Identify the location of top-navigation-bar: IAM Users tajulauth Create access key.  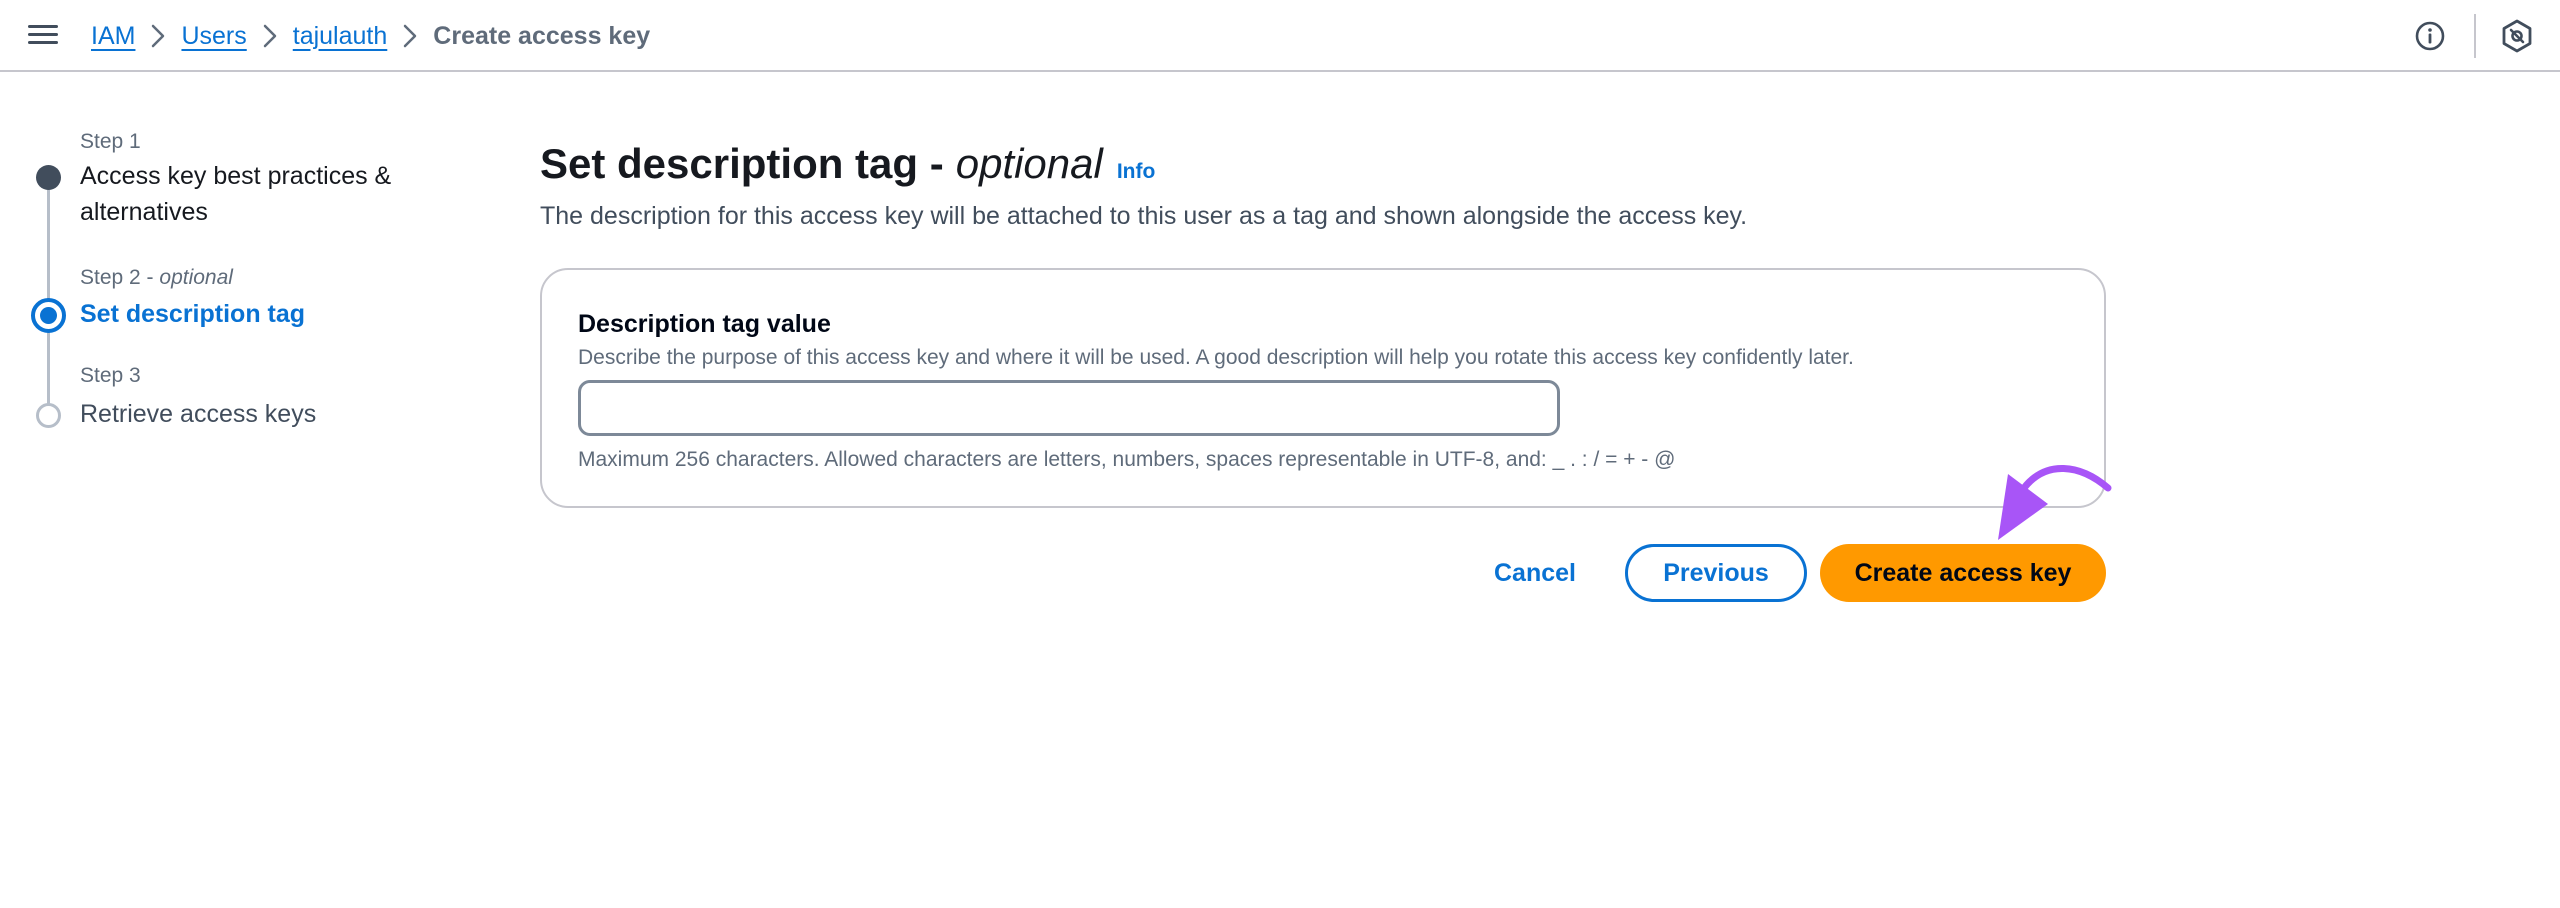
(1280, 36).